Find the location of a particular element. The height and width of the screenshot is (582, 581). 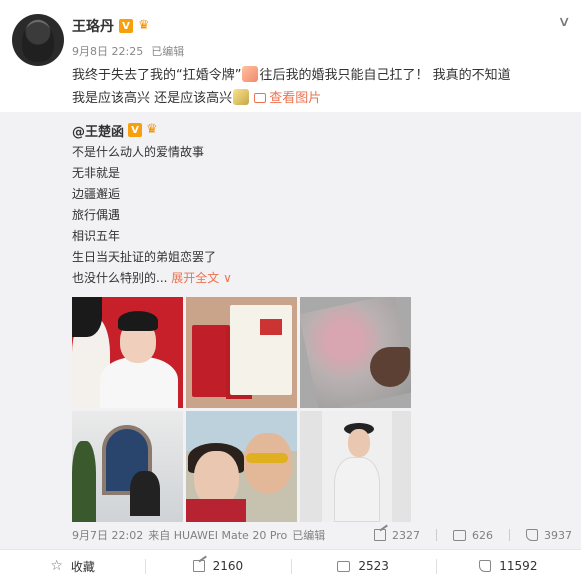

repost-line: 不是什么动人的爱情故事 is located at coordinates (138, 152).